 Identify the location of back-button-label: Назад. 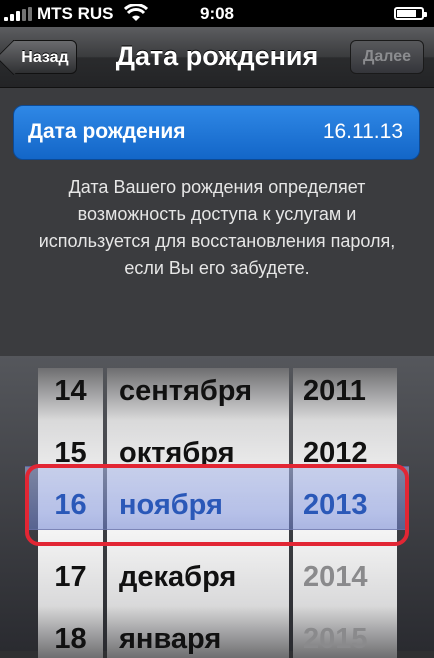
(45, 57).